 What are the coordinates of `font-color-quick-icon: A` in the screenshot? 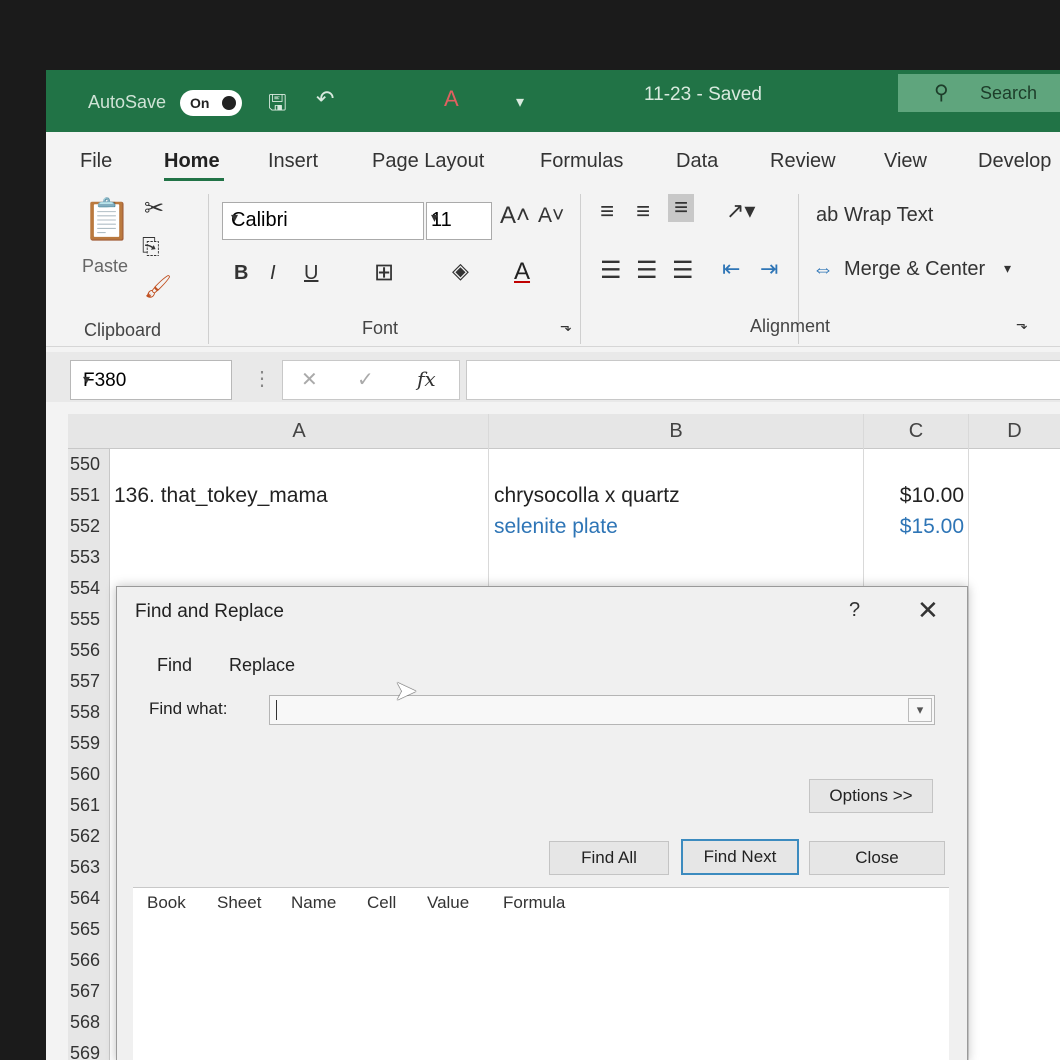 It's located at (451, 99).